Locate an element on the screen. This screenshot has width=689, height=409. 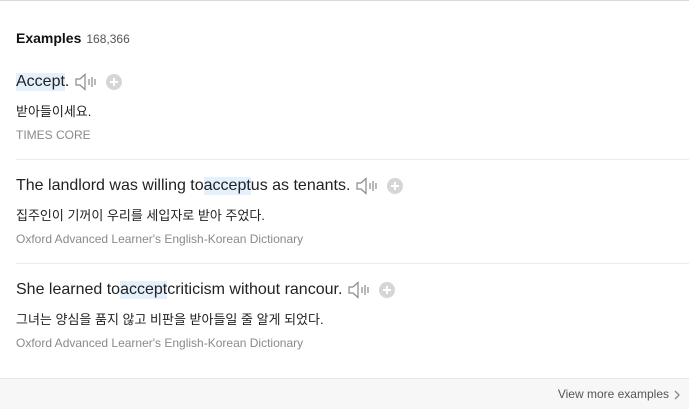
example-translation: 집주인이 기꺼이 우리를 세입자로 받아 주었다. is located at coordinates (140, 215).